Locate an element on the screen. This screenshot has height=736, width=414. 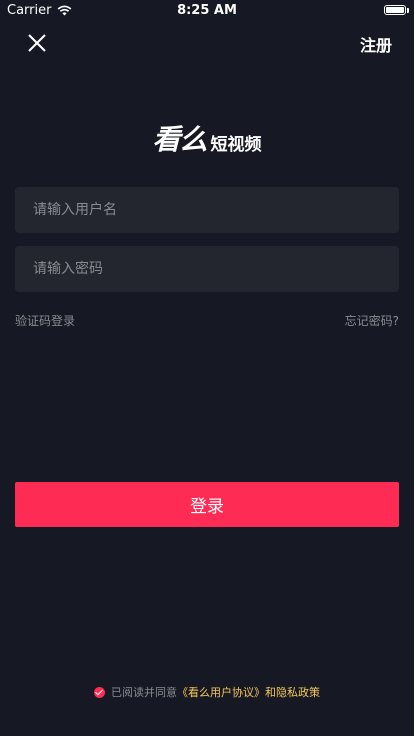
logo-sub-text: 短视频 is located at coordinates (236, 145).